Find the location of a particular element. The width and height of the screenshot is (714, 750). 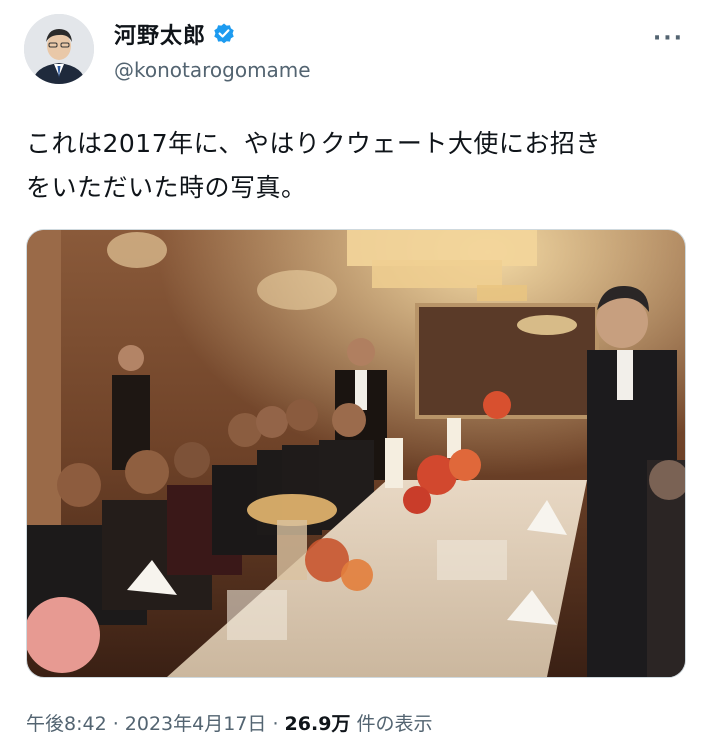

tweet-text: これは2017年に、やはりクウェート大使にお招き をいただいた時の写真。 is located at coordinates (361, 166).